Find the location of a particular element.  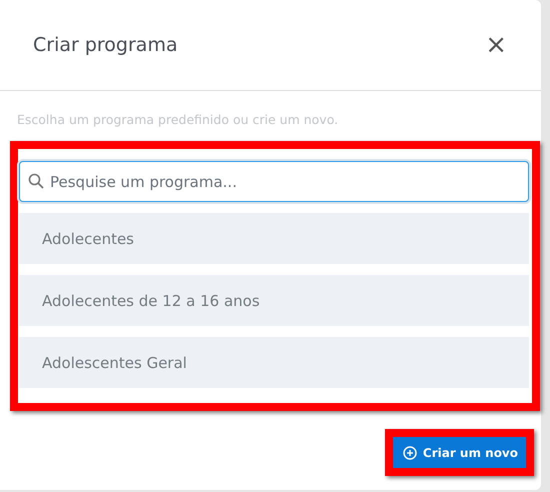

plus-circle-icon is located at coordinates (409, 453).